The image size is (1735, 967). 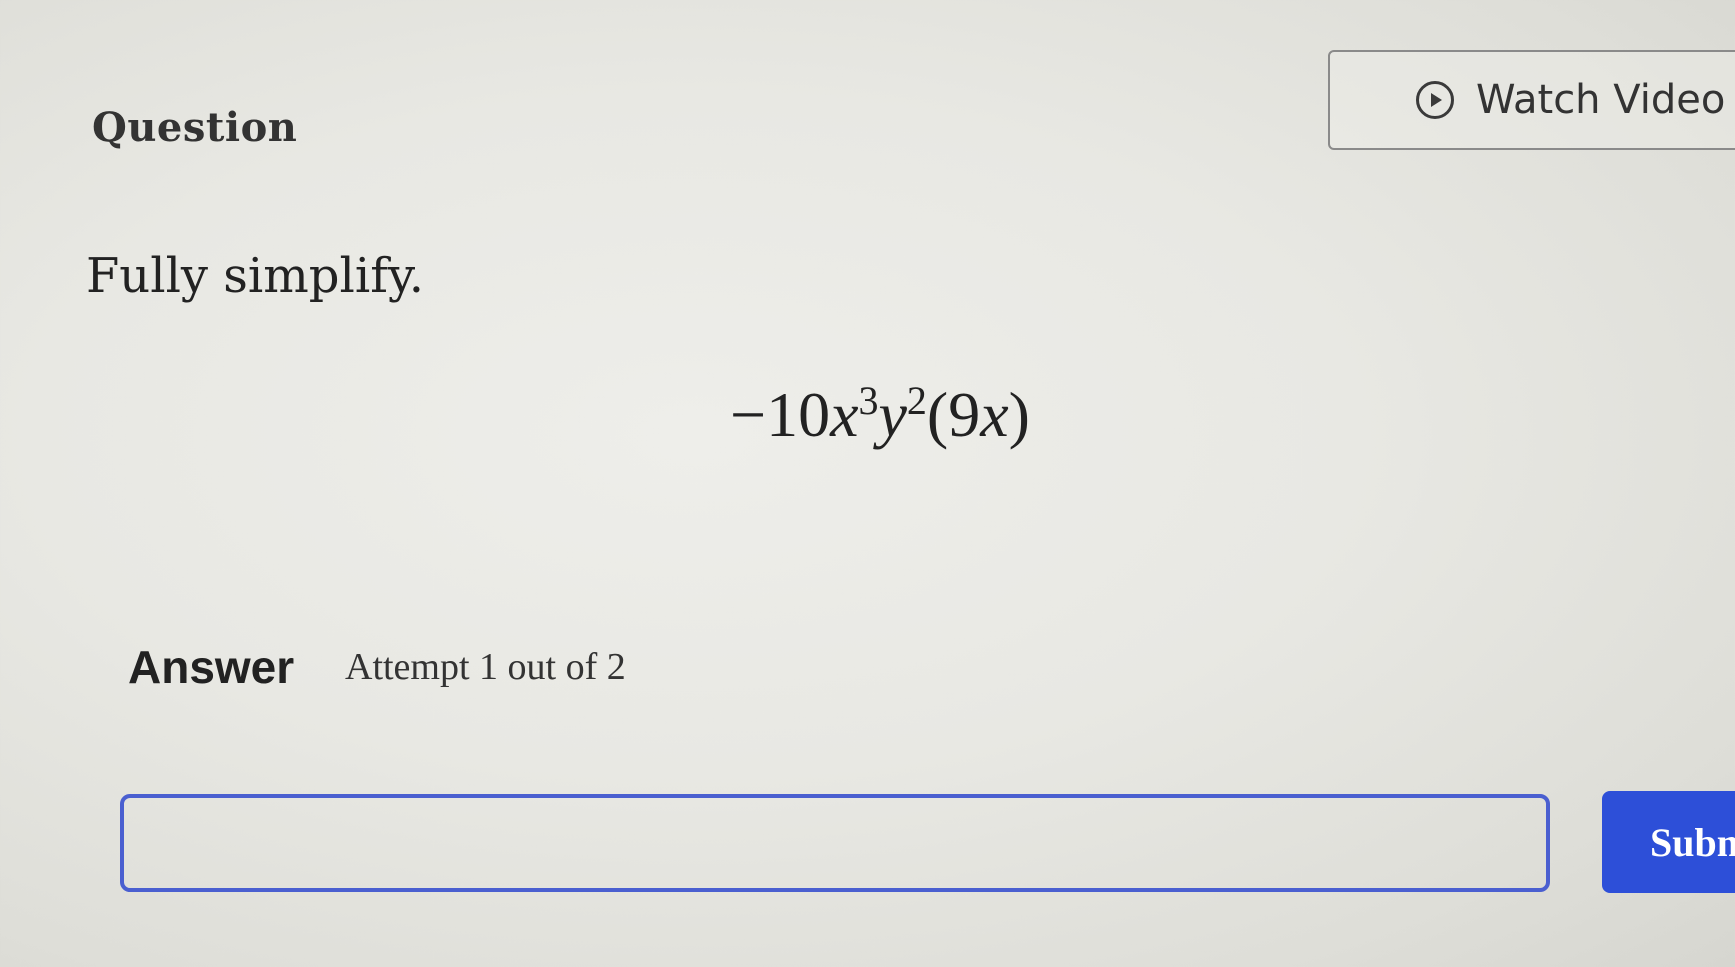 I want to click on exponent-x: 3, so click(x=868, y=400).